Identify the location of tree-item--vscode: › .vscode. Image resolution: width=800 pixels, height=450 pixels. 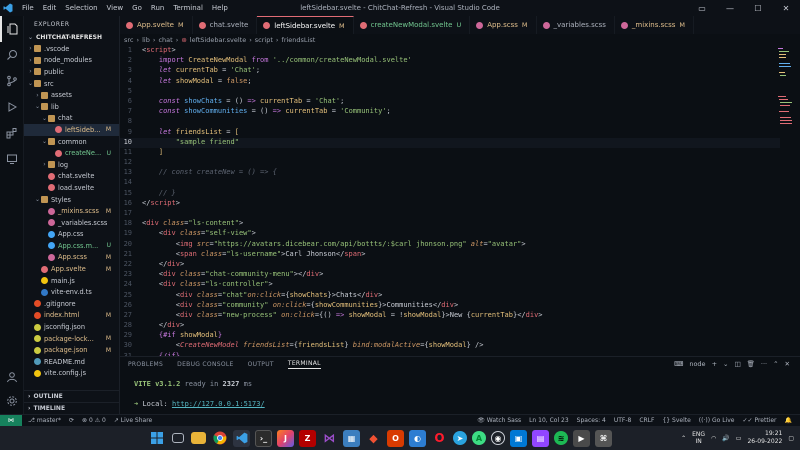
(71, 49).